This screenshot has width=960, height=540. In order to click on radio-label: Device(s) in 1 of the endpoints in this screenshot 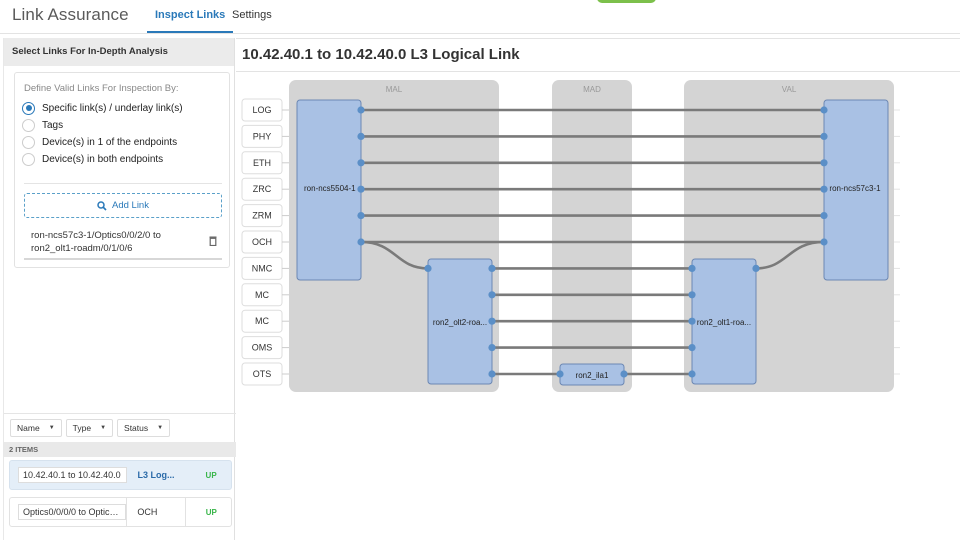, I will do `click(110, 142)`.